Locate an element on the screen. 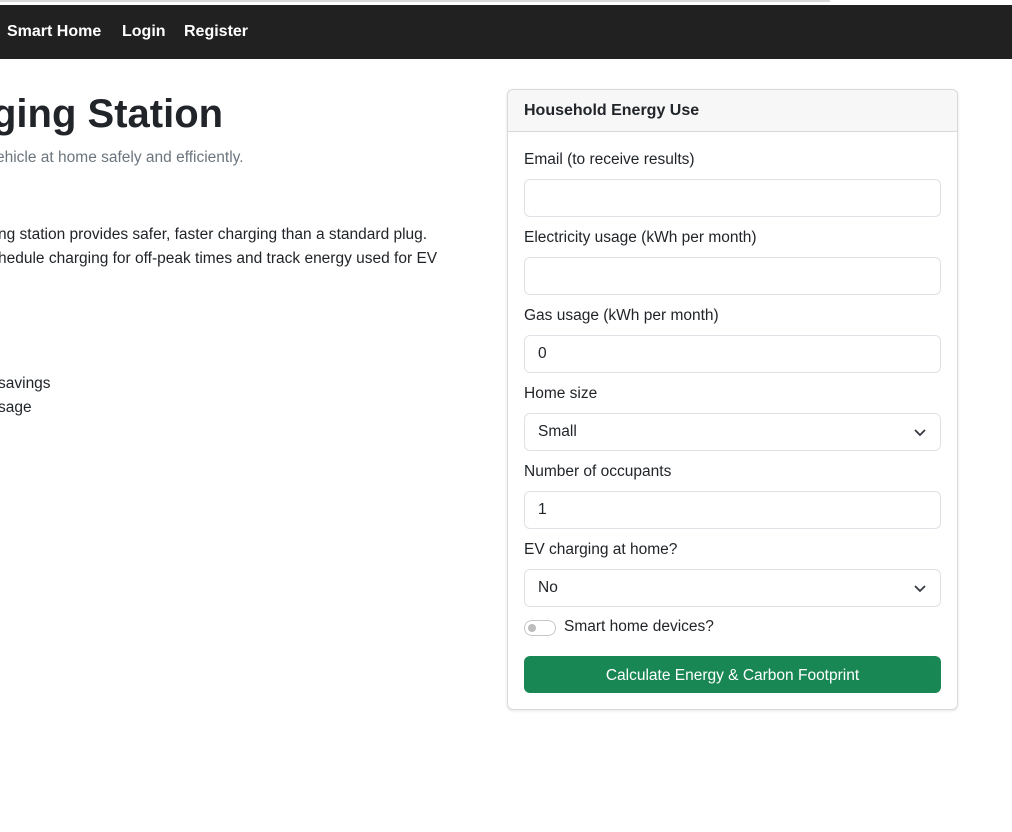  occupants-field is located at coordinates (732, 510).